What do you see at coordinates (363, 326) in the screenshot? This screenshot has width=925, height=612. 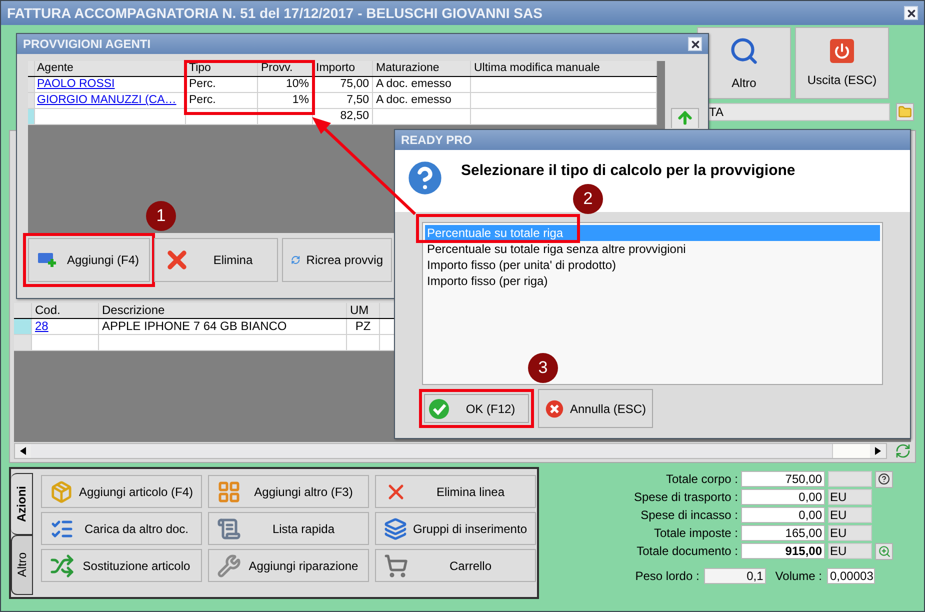 I see `table-cell: PZ` at bounding box center [363, 326].